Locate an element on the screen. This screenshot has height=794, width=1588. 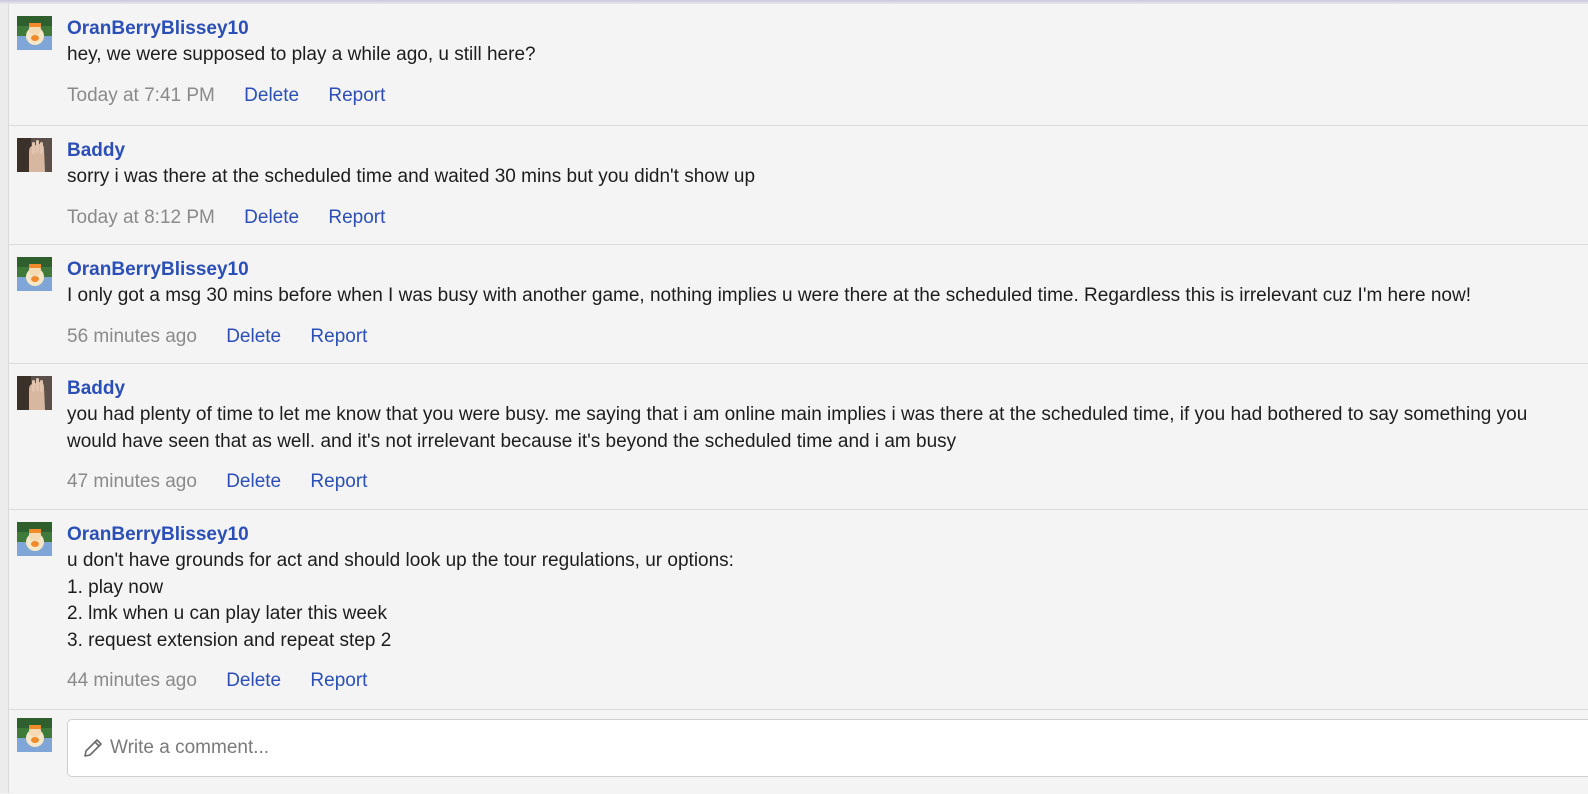
comment-timestamp: 47 minutes ago is located at coordinates (132, 481).